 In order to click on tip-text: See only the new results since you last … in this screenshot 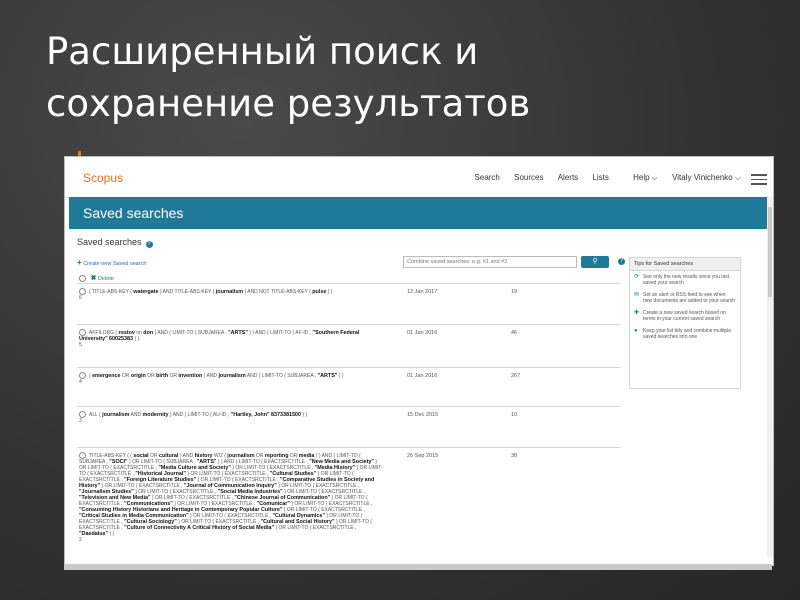, I will do `click(686, 280)`.